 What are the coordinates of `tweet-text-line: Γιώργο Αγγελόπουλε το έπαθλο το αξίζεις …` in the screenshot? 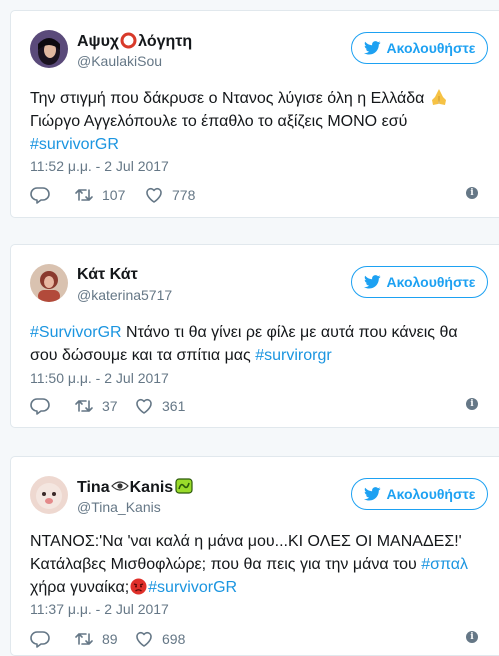 It's located at (219, 121).